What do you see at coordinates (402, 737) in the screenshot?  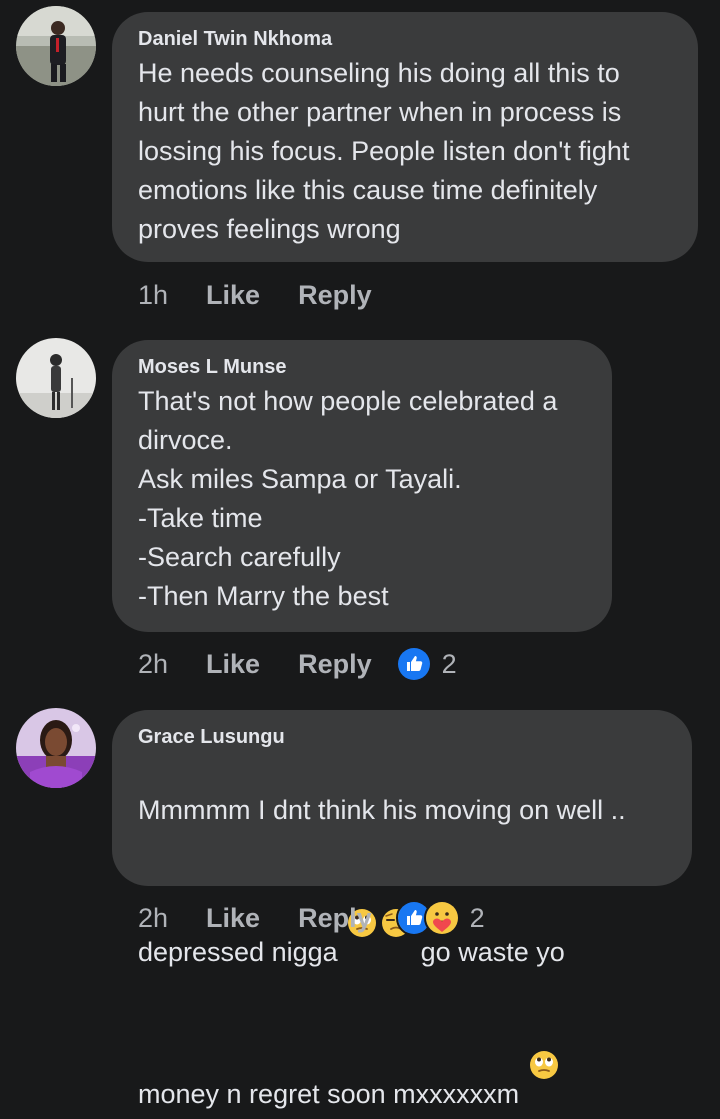 I see `comment-author: Grace Lusungu` at bounding box center [402, 737].